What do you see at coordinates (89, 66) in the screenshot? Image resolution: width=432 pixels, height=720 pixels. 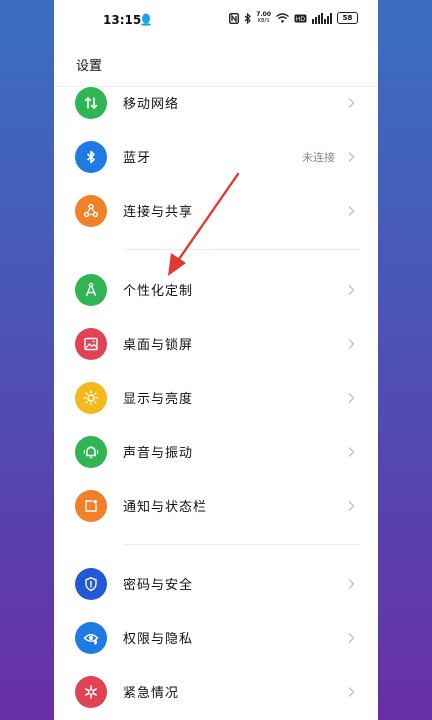 I see `page-title: 设置` at bounding box center [89, 66].